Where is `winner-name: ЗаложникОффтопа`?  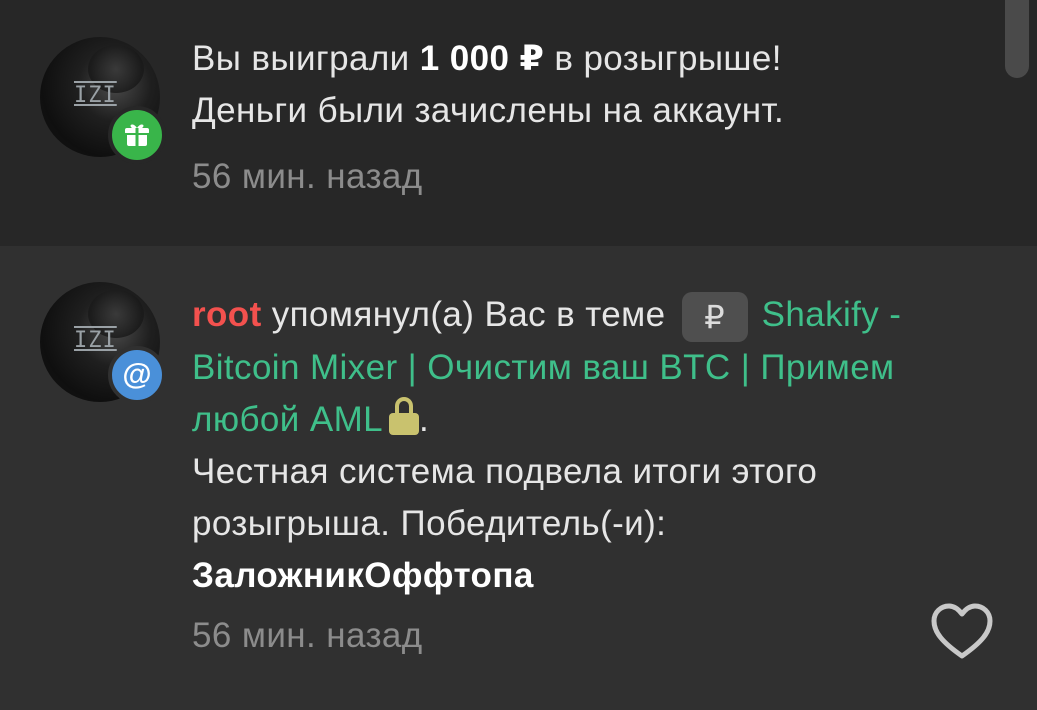 winner-name: ЗаложникОффтопа is located at coordinates (363, 575).